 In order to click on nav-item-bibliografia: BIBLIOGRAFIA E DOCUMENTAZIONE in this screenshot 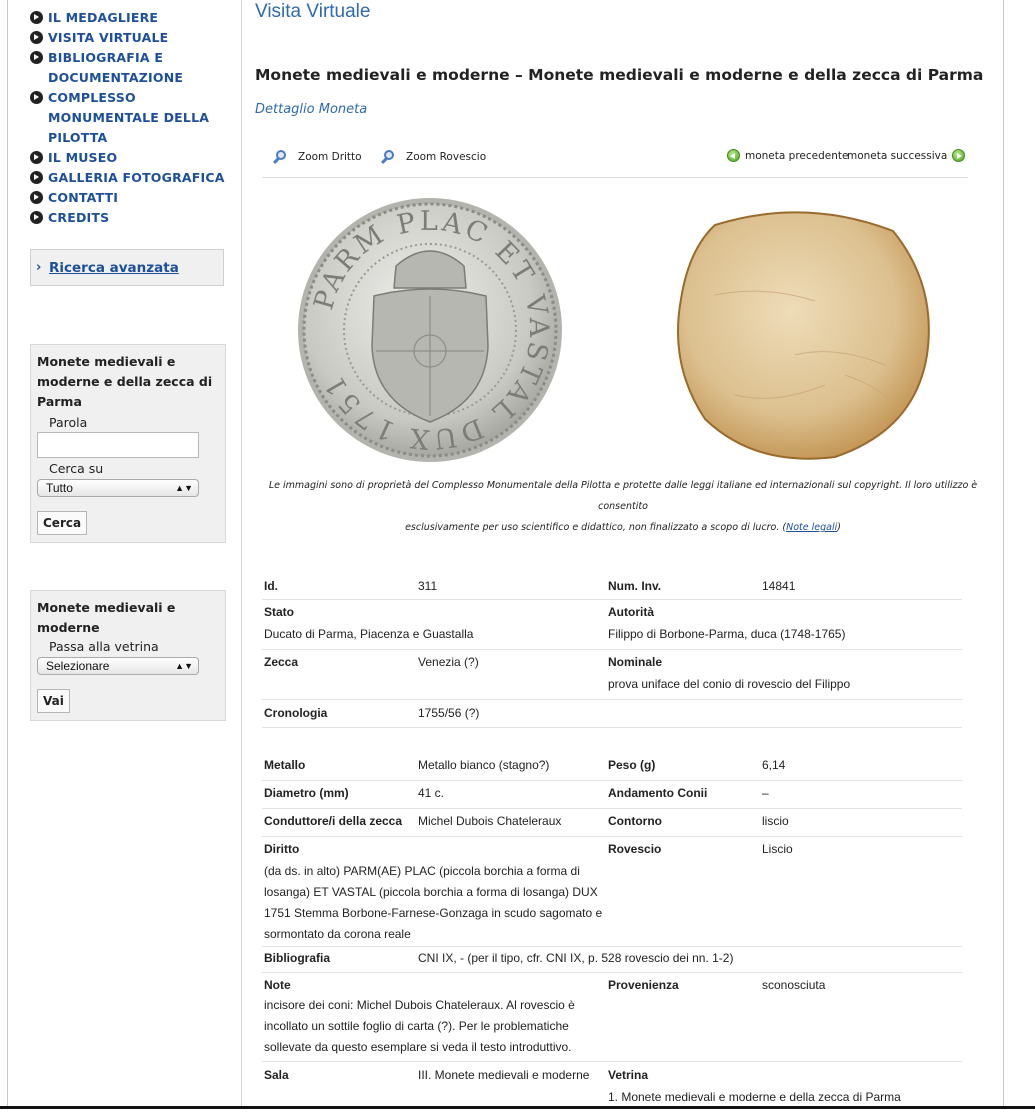, I will do `click(130, 68)`.